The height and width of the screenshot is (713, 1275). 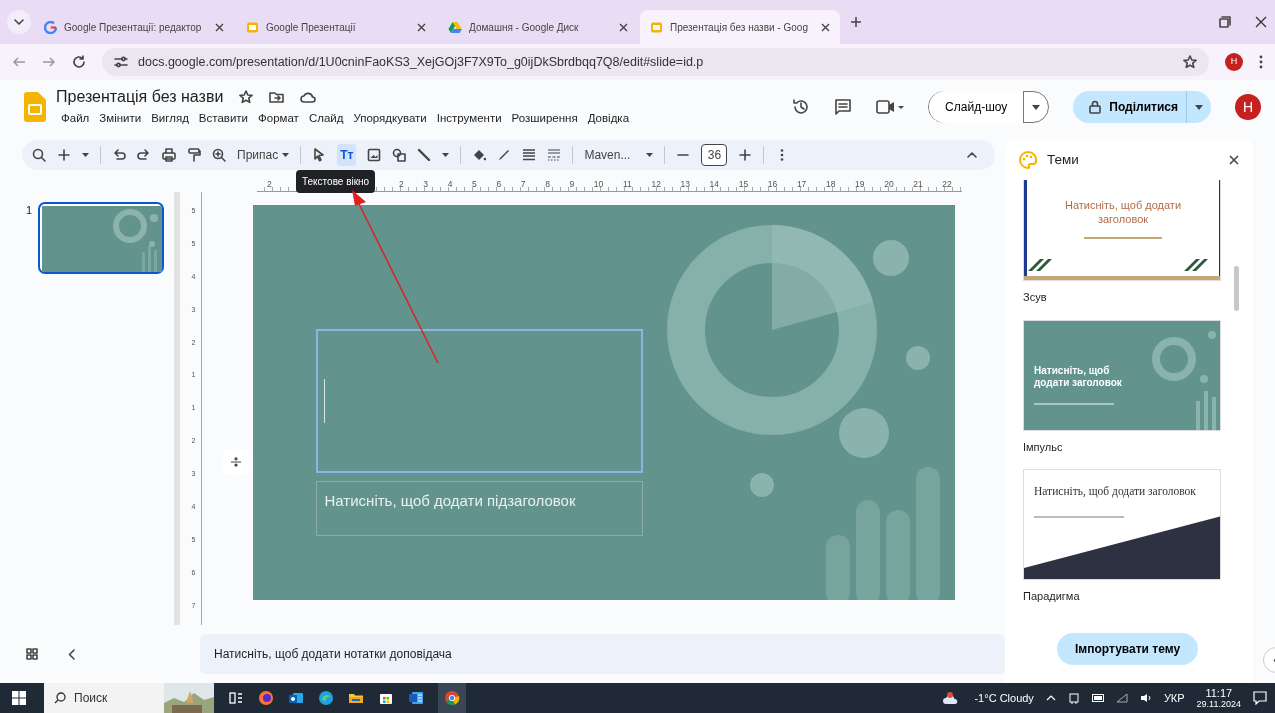 What do you see at coordinates (326, 698) in the screenshot?
I see `edge-icon` at bounding box center [326, 698].